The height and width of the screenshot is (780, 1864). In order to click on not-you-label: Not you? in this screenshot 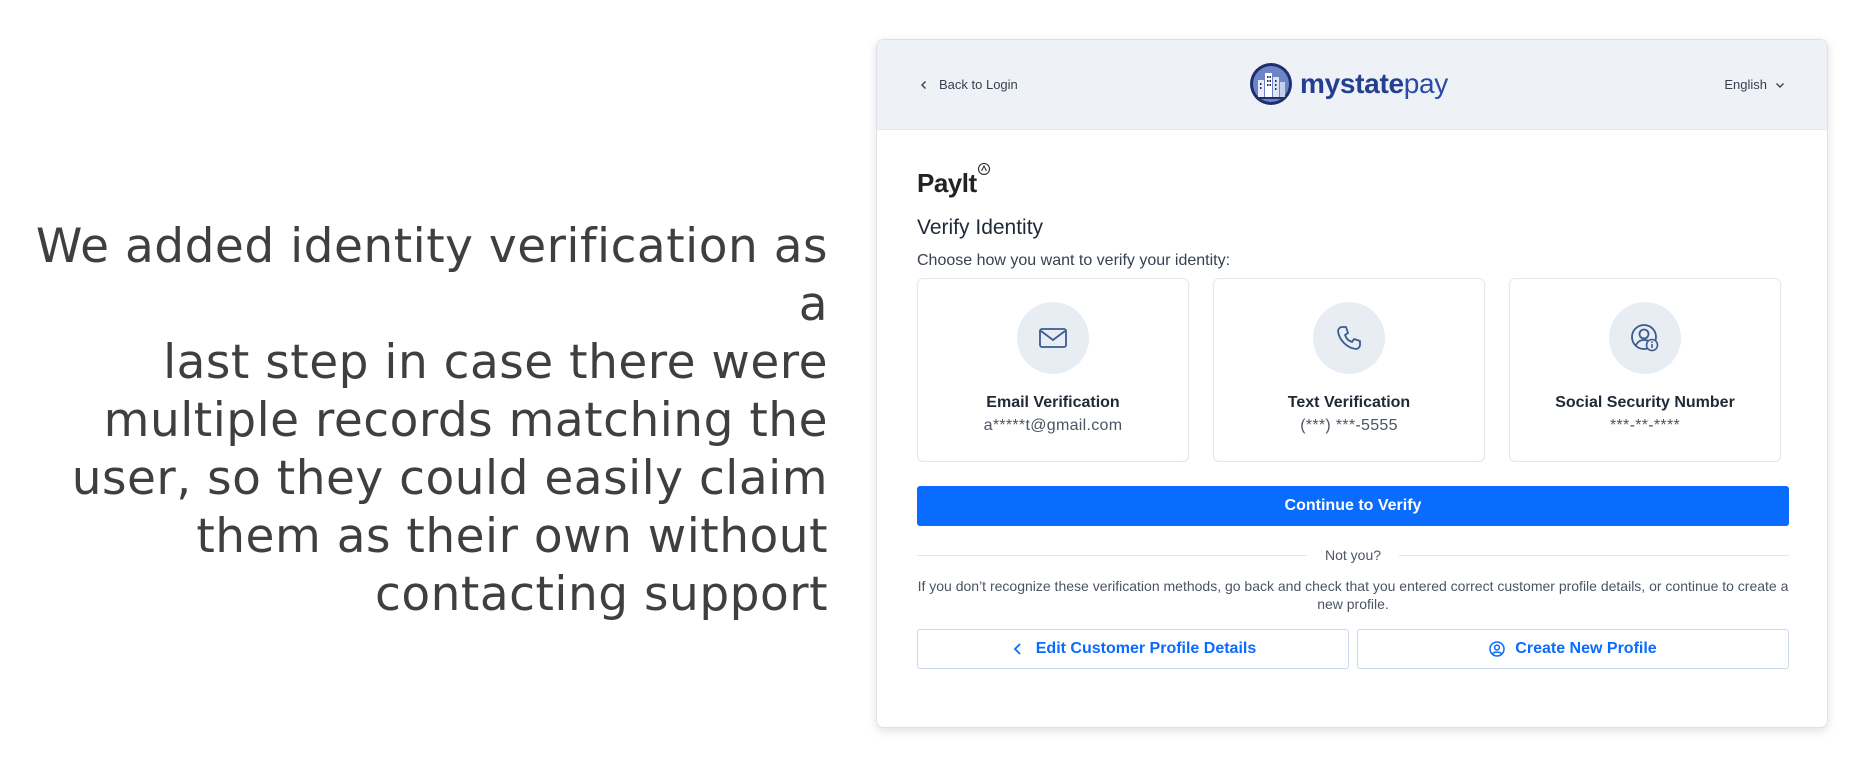, I will do `click(1353, 555)`.